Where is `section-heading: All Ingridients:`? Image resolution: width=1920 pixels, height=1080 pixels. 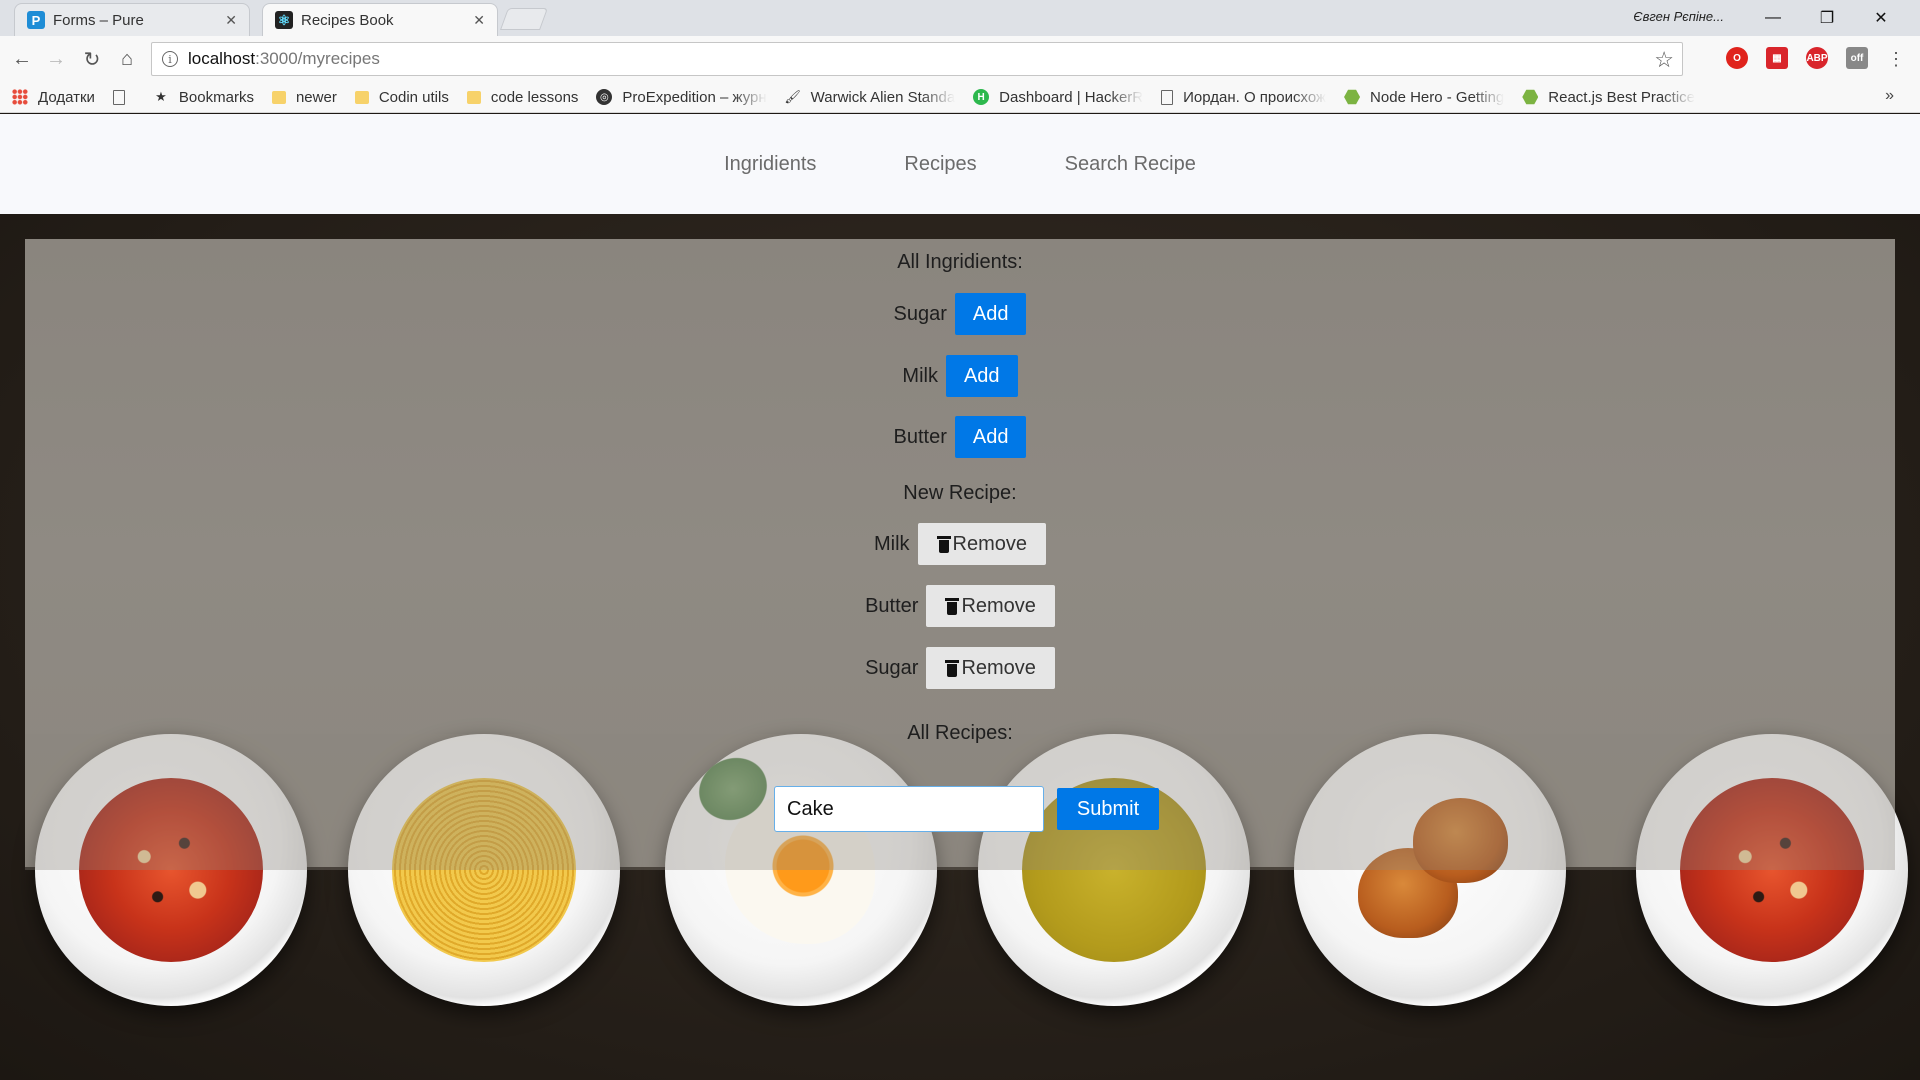
section-heading: All Ingridients: is located at coordinates (960, 261).